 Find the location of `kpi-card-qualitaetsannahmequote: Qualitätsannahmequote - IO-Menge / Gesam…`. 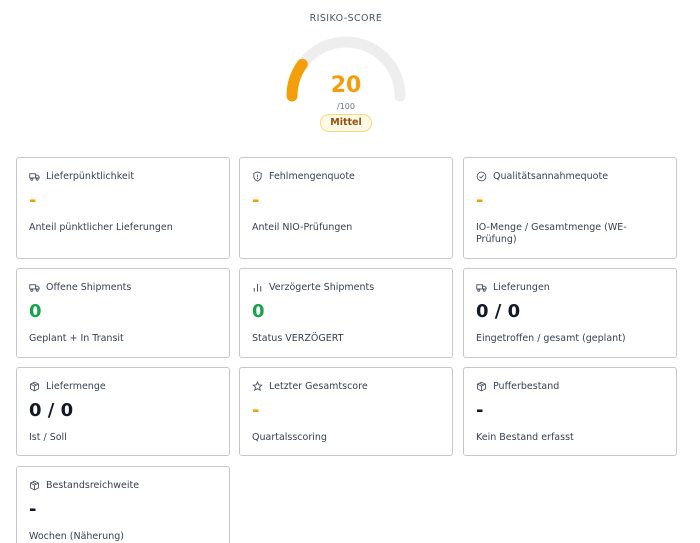

kpi-card-qualitaetsannahmequote: Qualitätsannahmequote - IO-Menge / Gesam… is located at coordinates (570, 208).